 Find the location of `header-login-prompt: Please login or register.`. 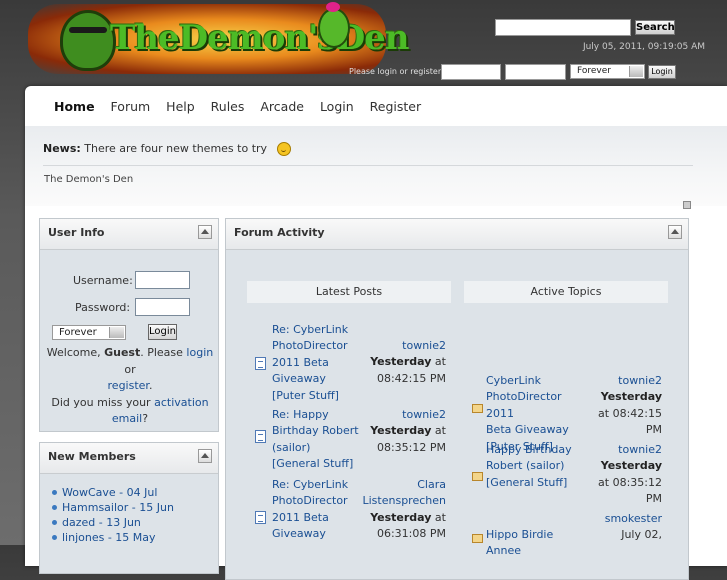

header-login-prompt: Please login or register. is located at coordinates (396, 71).